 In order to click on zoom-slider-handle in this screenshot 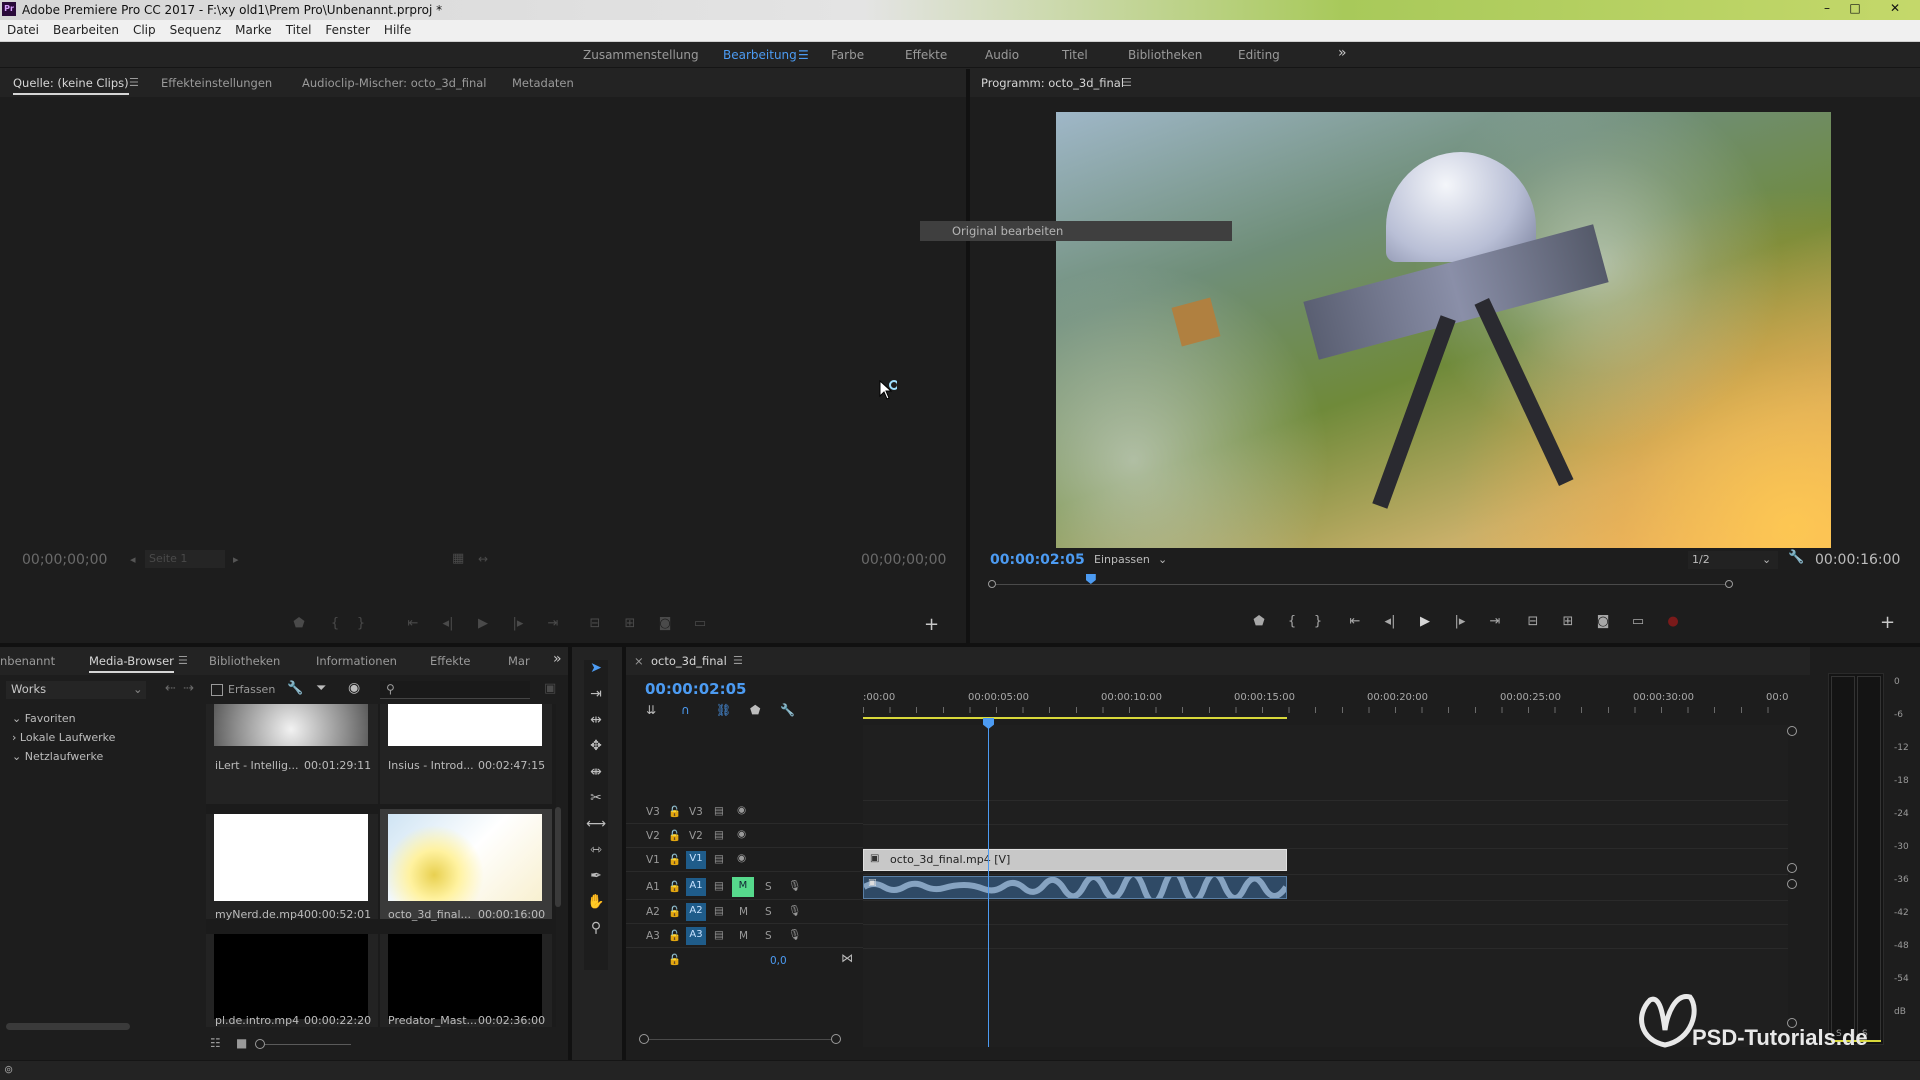, I will do `click(260, 1044)`.